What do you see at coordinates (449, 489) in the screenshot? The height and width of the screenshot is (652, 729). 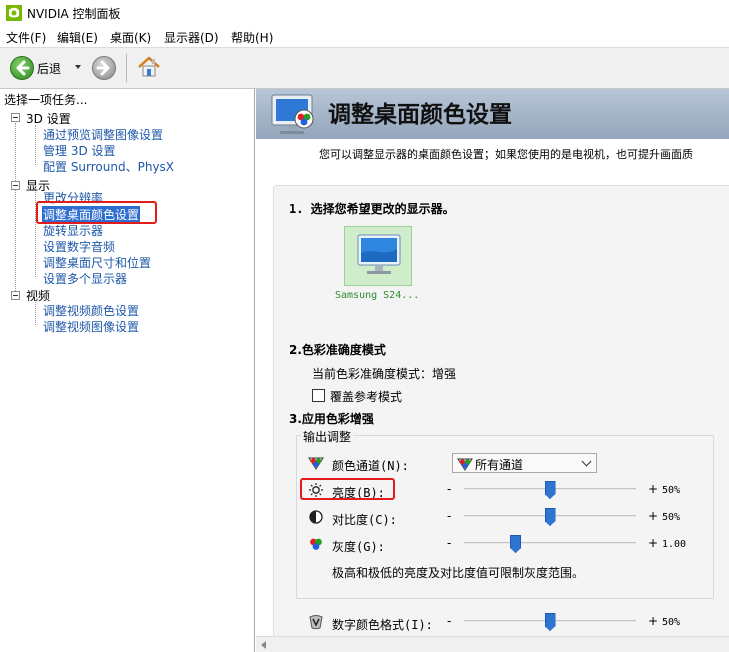 I see `brightness-minus: -` at bounding box center [449, 489].